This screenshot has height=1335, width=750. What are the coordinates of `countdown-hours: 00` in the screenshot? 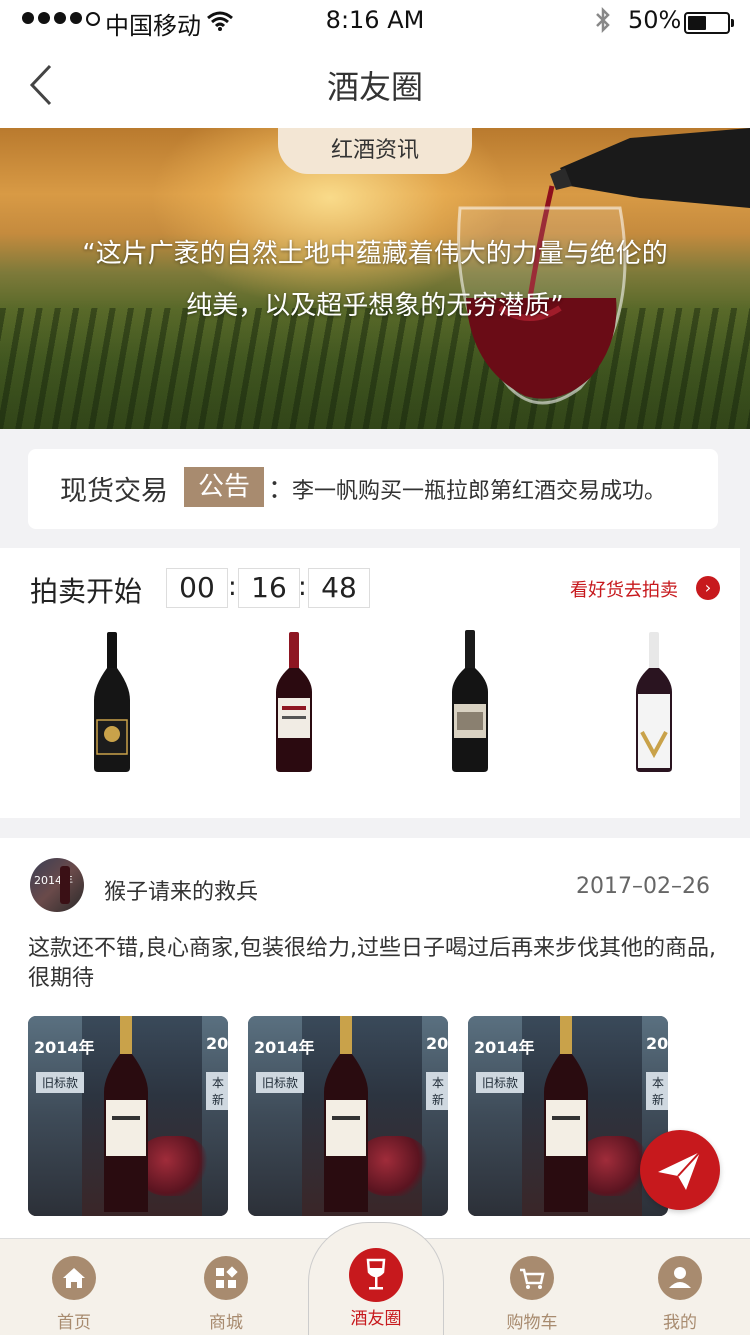 It's located at (197, 588).